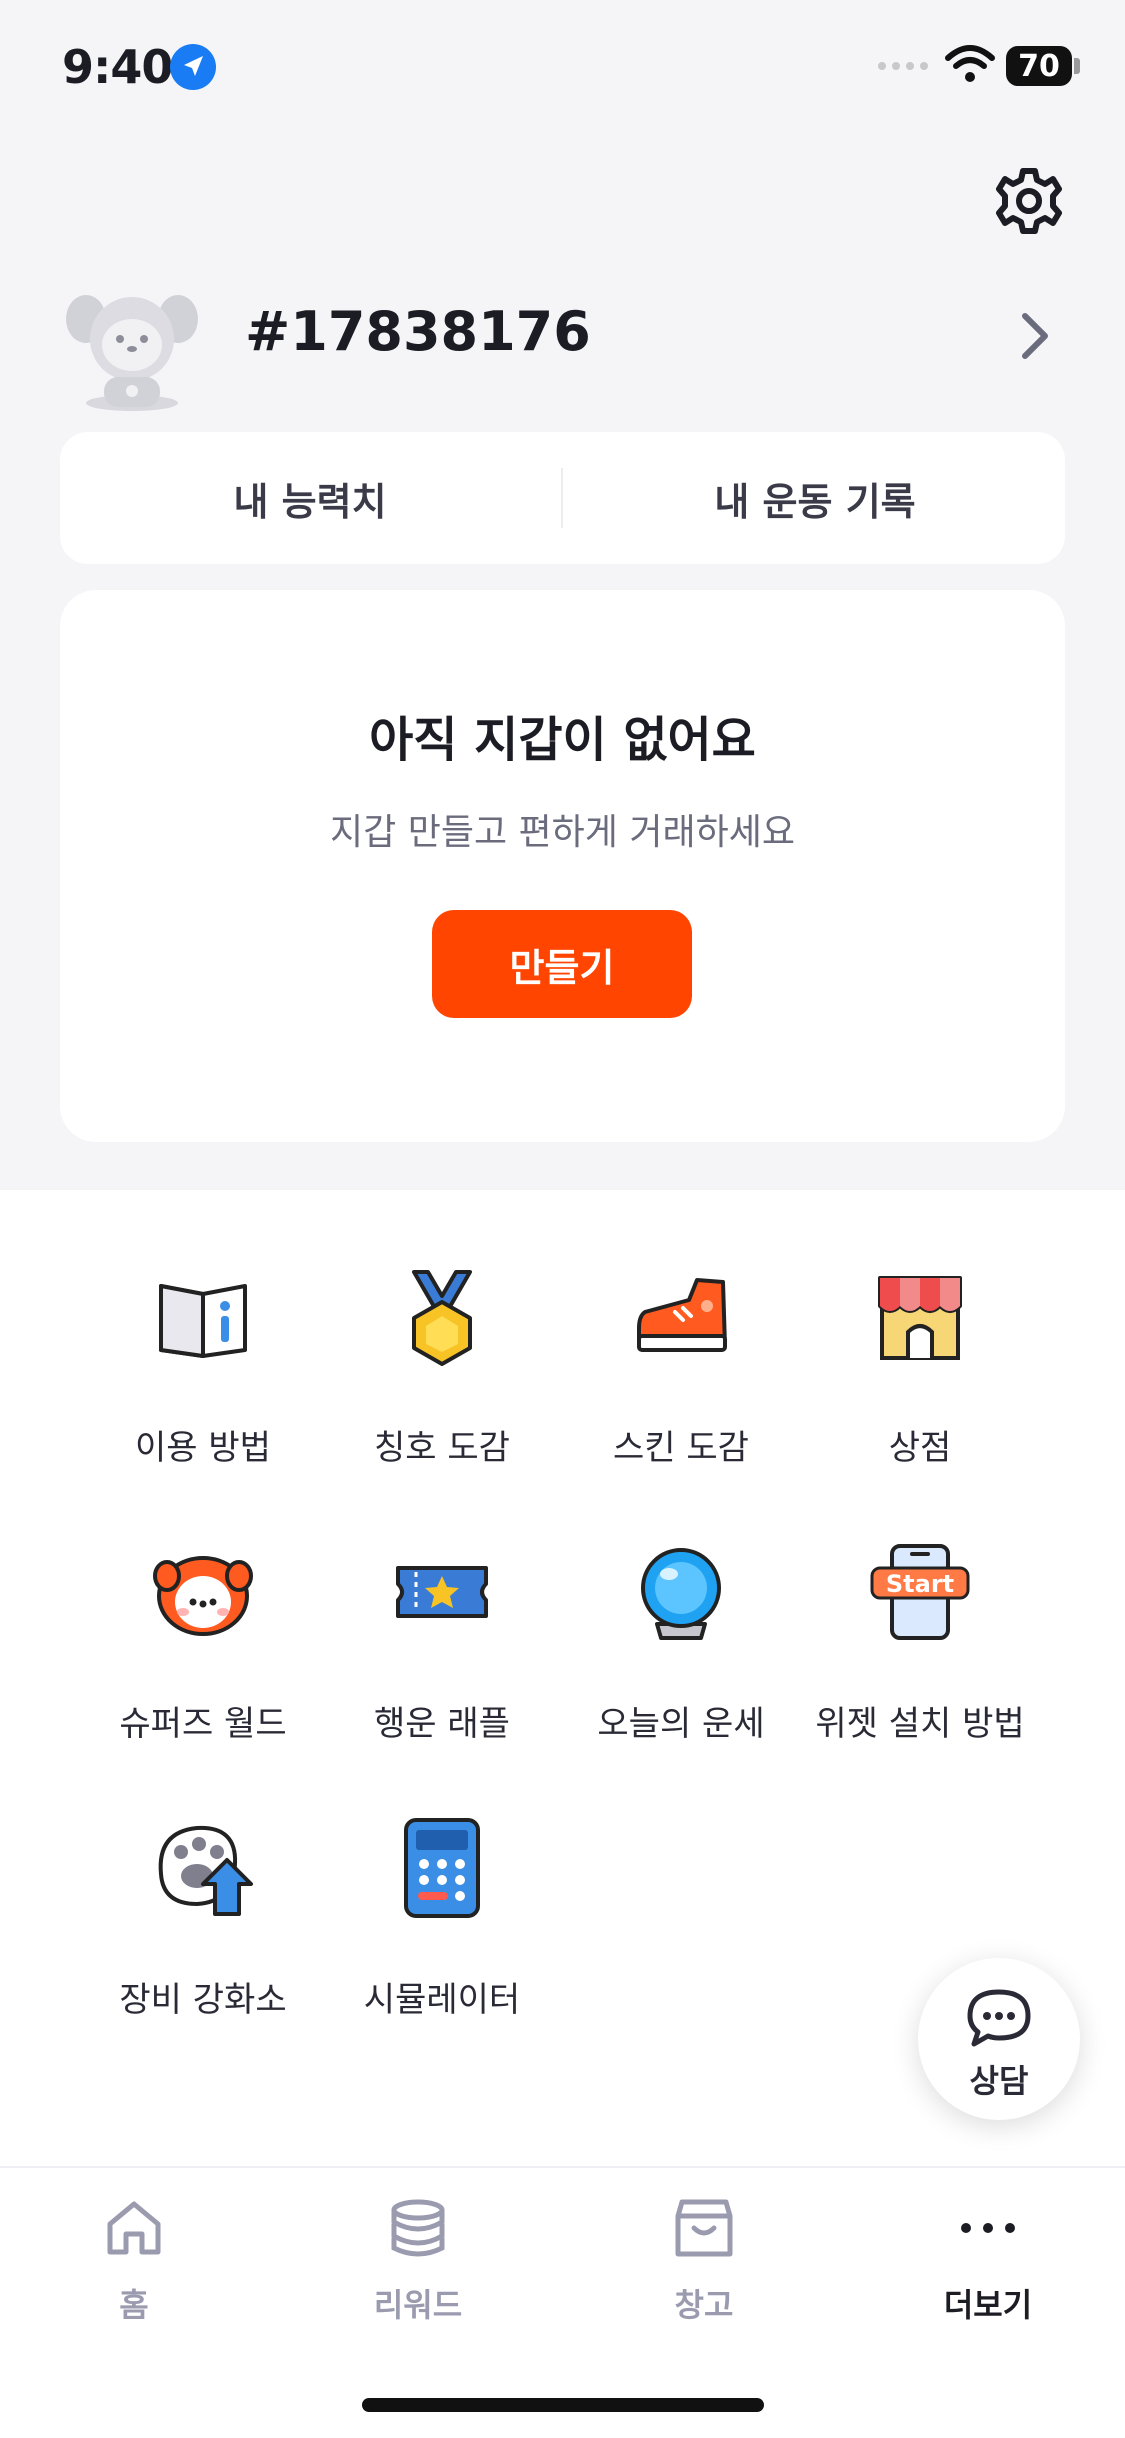  I want to click on menu-item-how-to-use: 이용 방법, so click(203, 1367).